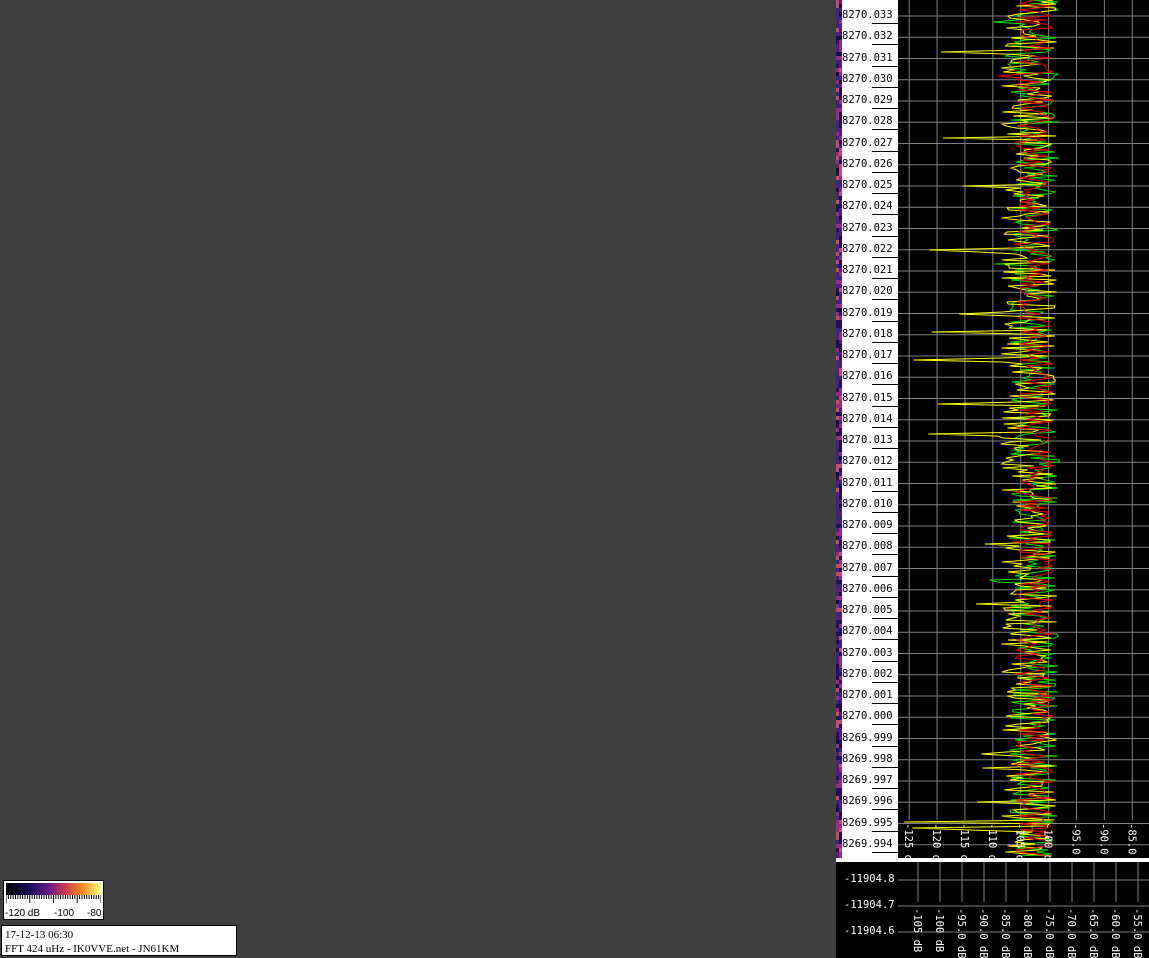 This screenshot has width=1149, height=958. I want to click on frequency-tick-label: 8270.018, so click(867, 333).